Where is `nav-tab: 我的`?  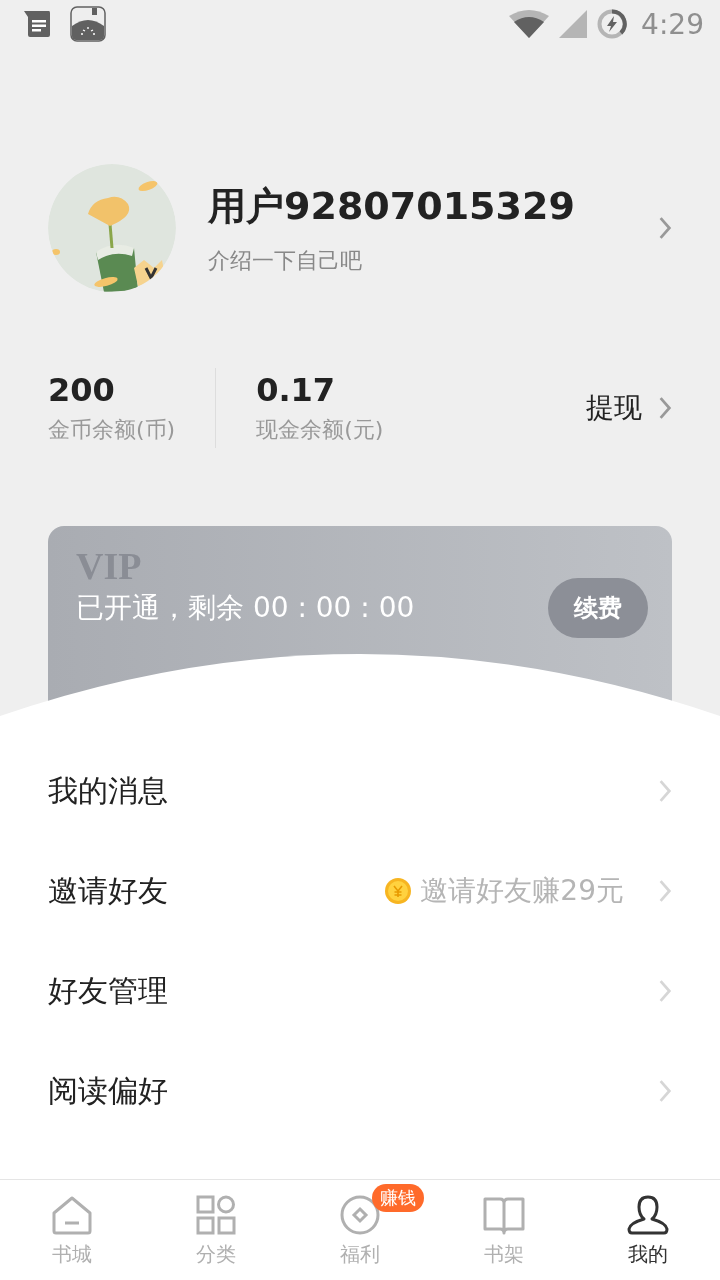
nav-tab: 我的 is located at coordinates (648, 1230).